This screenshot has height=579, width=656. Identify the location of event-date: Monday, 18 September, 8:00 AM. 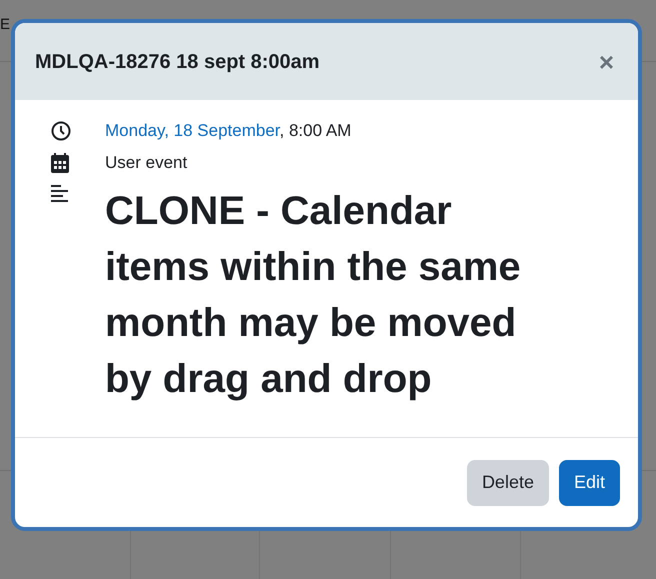
(228, 131).